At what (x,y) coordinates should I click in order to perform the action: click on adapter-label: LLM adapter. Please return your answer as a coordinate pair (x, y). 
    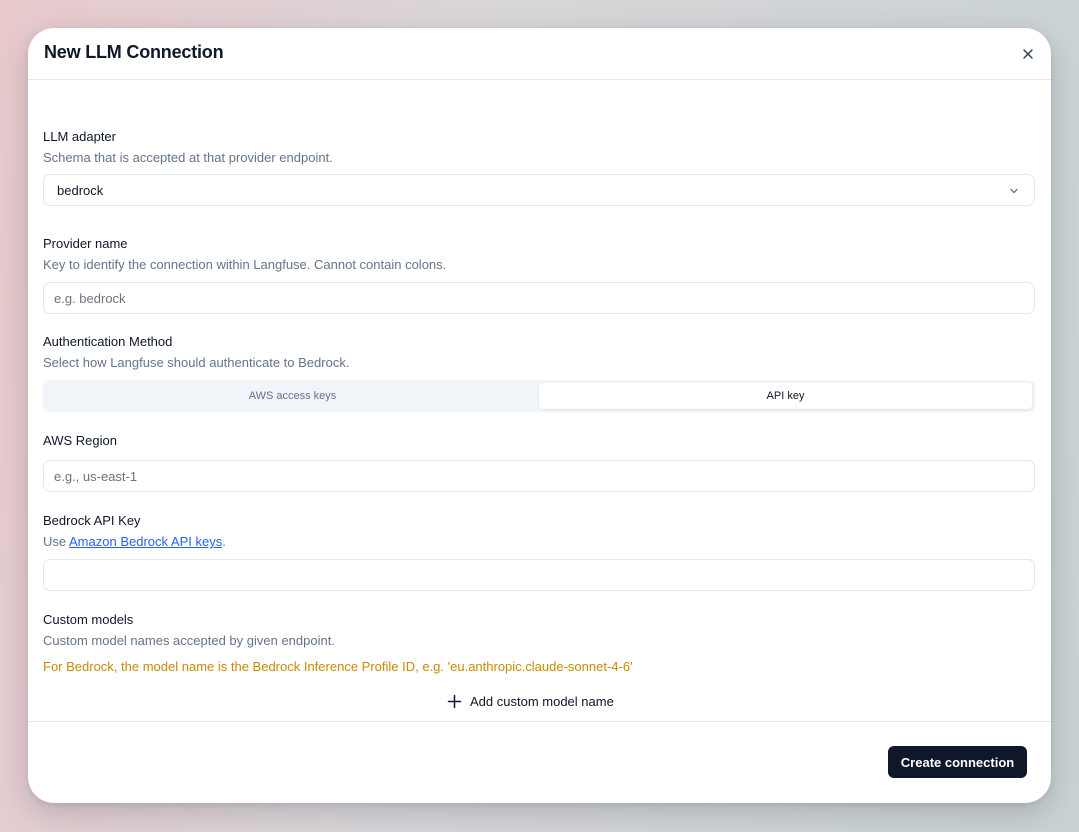
    Looking at the image, I should click on (79, 136).